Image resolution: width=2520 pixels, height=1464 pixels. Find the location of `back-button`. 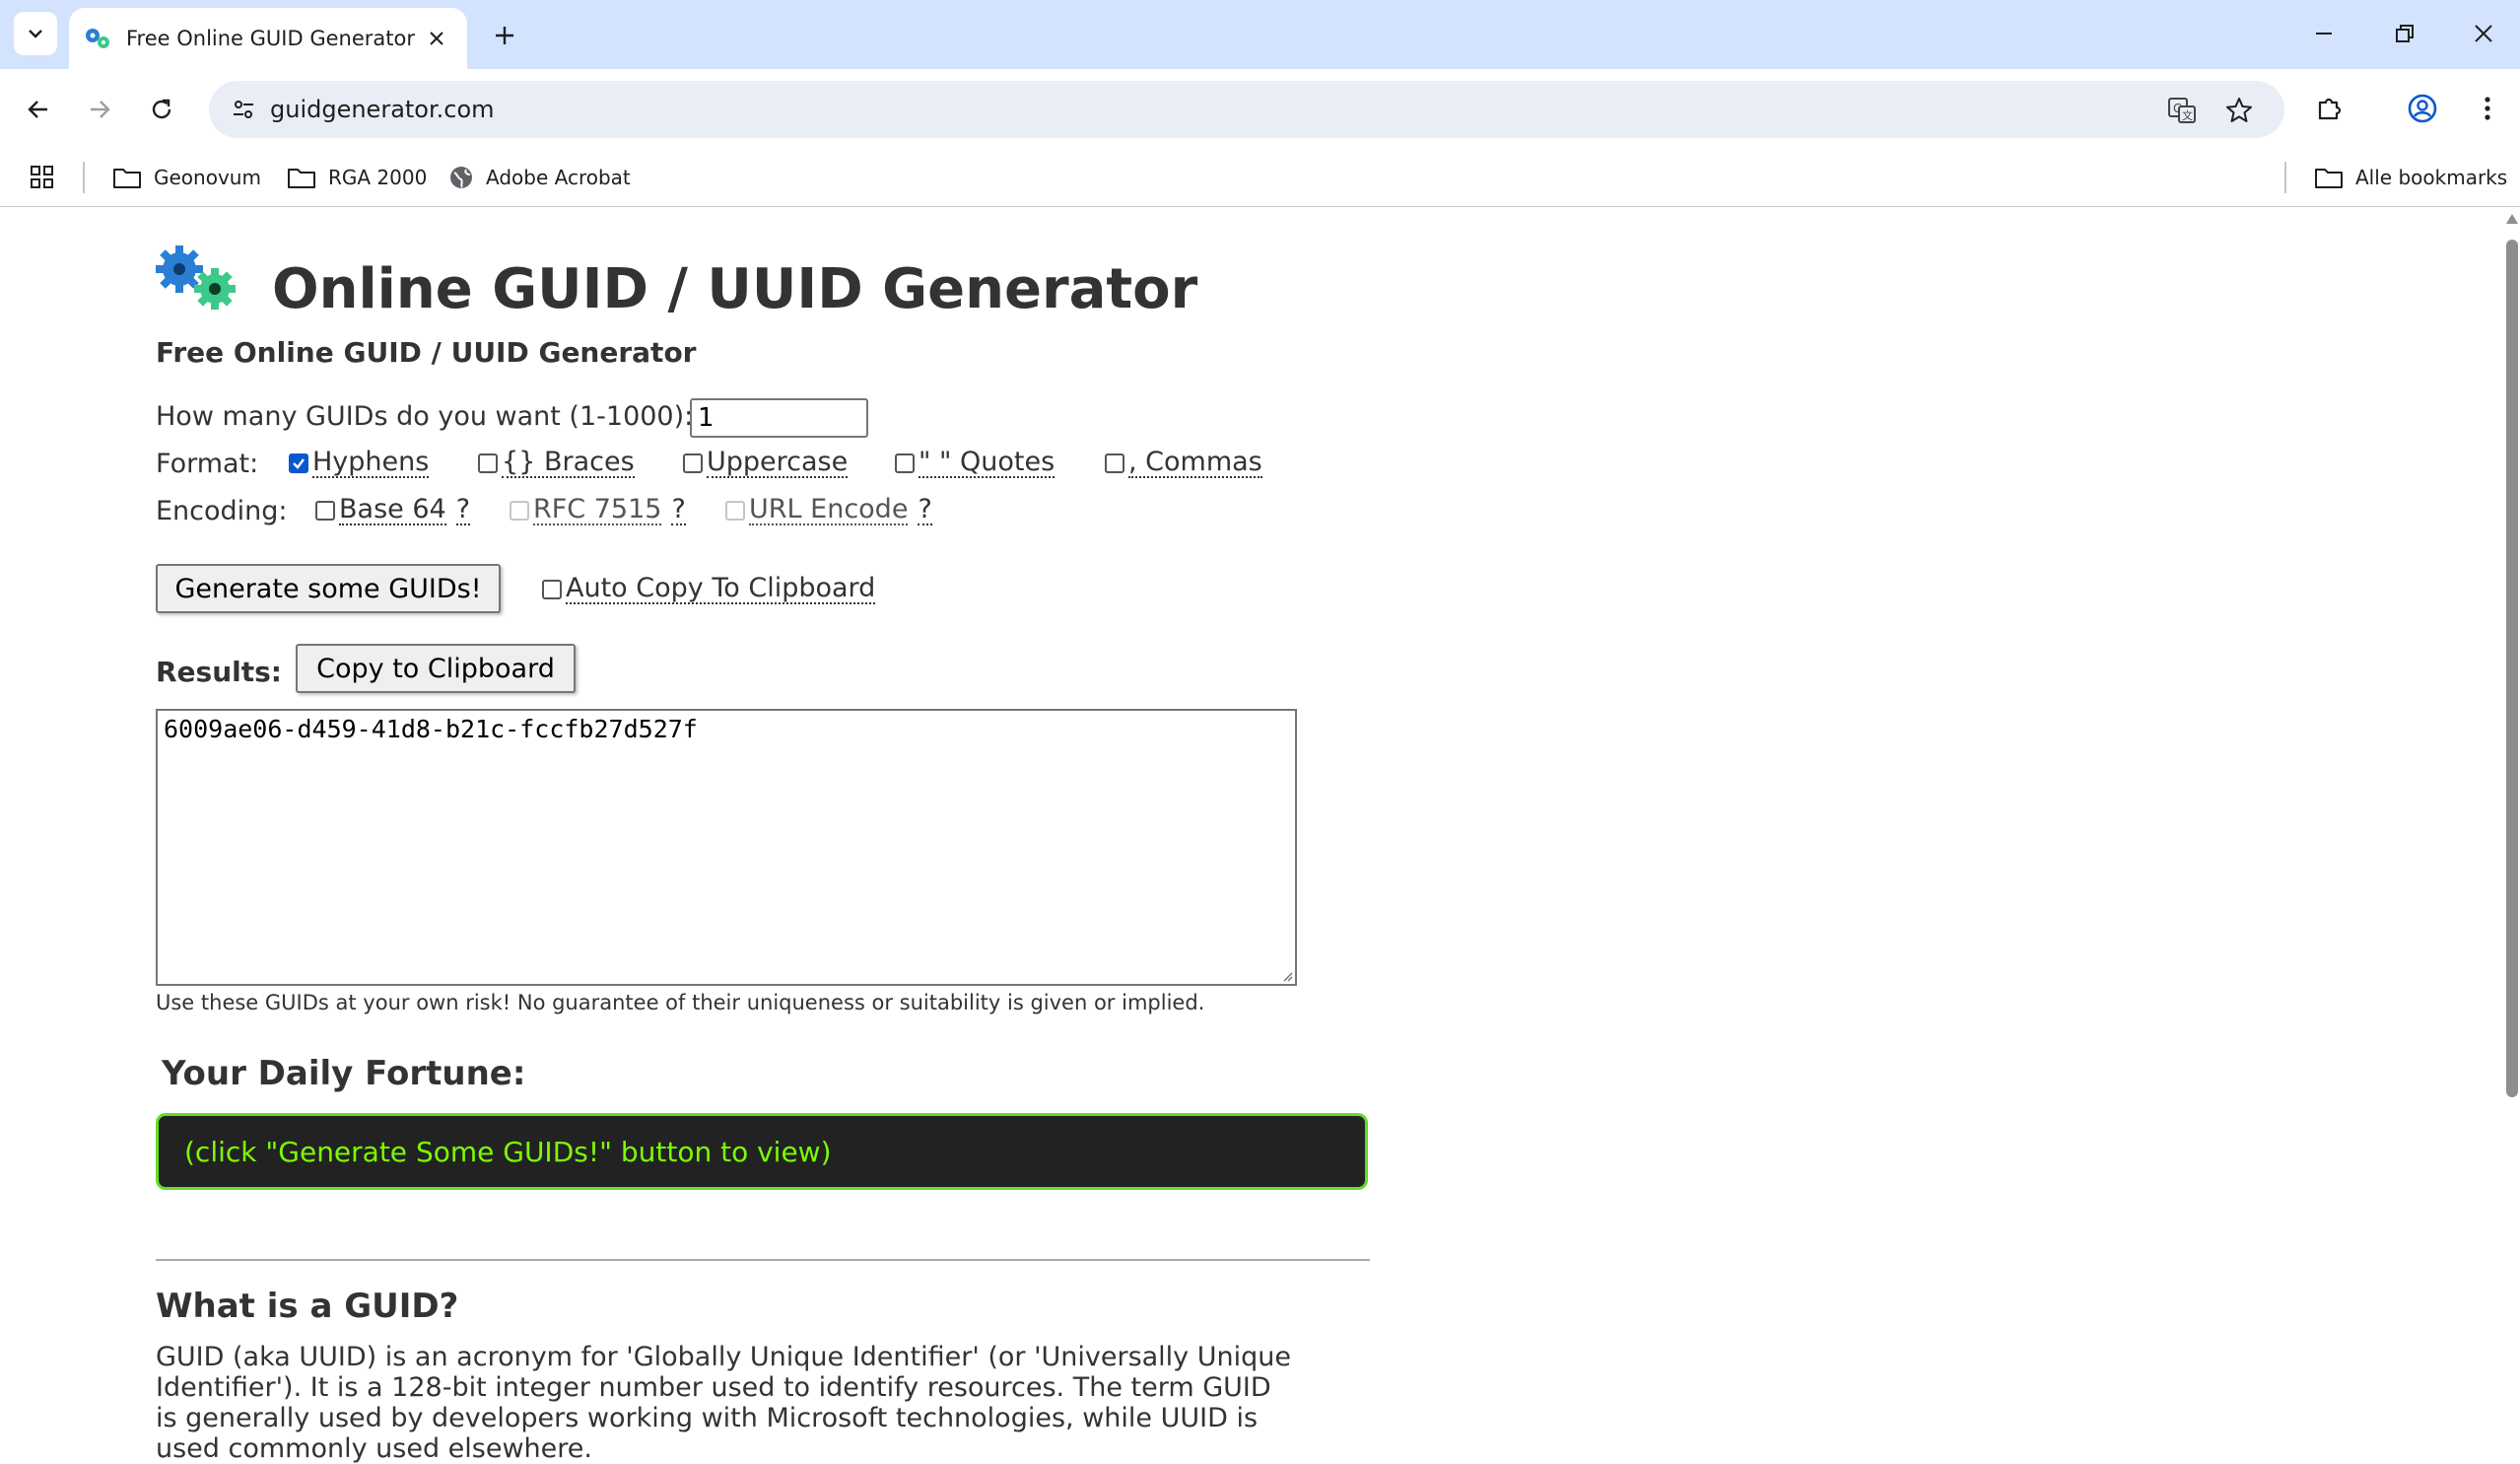

back-button is located at coordinates (38, 109).